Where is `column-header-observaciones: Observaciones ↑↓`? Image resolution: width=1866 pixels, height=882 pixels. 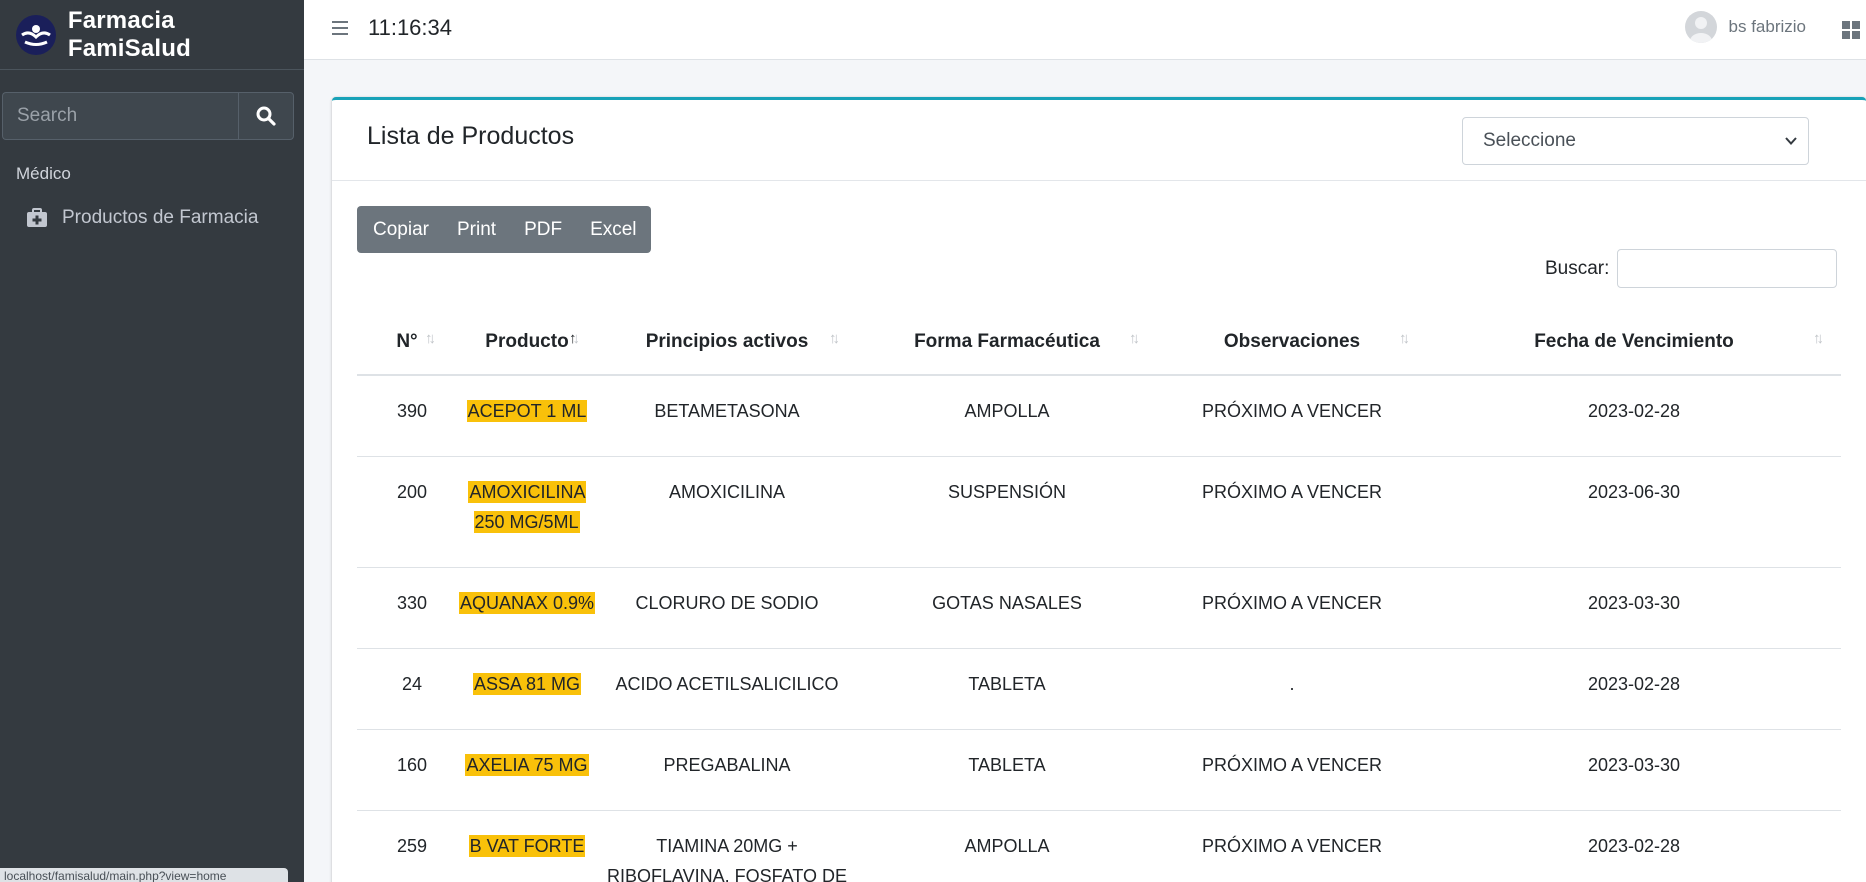
column-header-observaciones: Observaciones ↑↓ is located at coordinates (1292, 343).